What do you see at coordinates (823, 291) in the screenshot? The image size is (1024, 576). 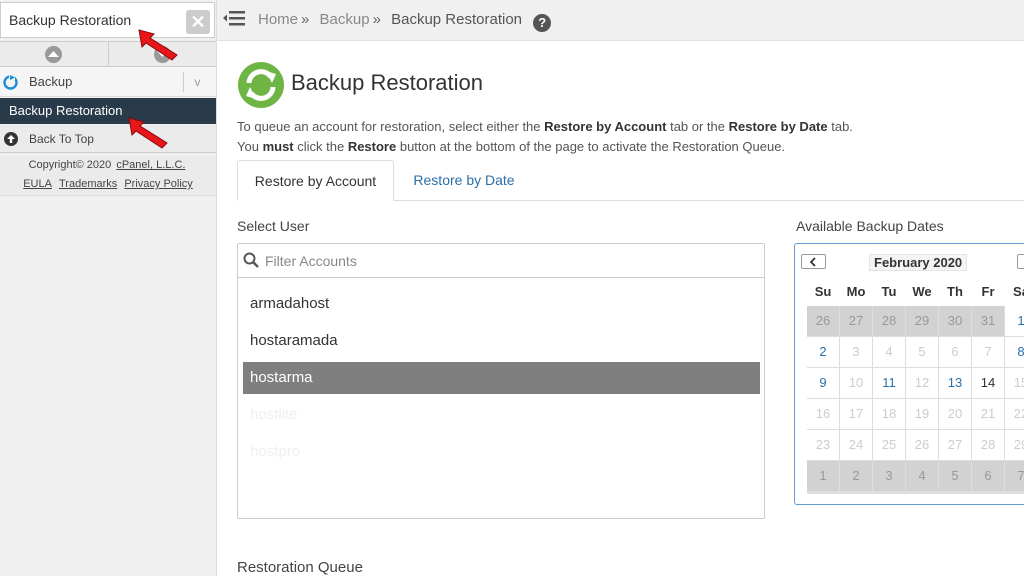 I see `calendar-weekday: Su` at bounding box center [823, 291].